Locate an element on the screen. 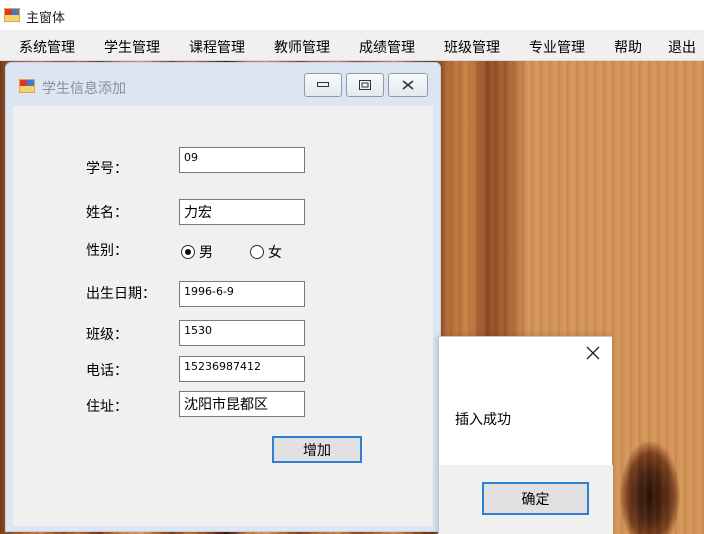 This screenshot has width=704, height=534. add-button: 增加 is located at coordinates (317, 449).